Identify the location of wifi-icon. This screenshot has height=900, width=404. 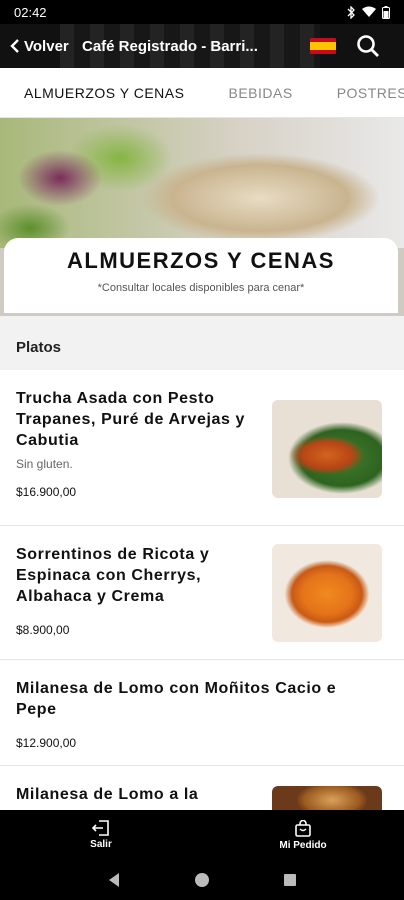
(369, 11).